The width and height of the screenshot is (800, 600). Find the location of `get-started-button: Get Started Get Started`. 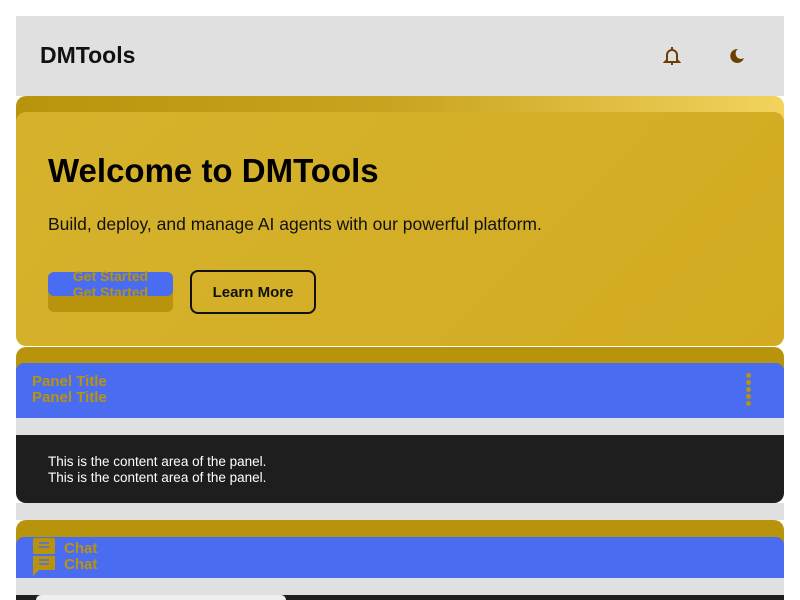

get-started-button: Get Started Get Started is located at coordinates (110, 284).